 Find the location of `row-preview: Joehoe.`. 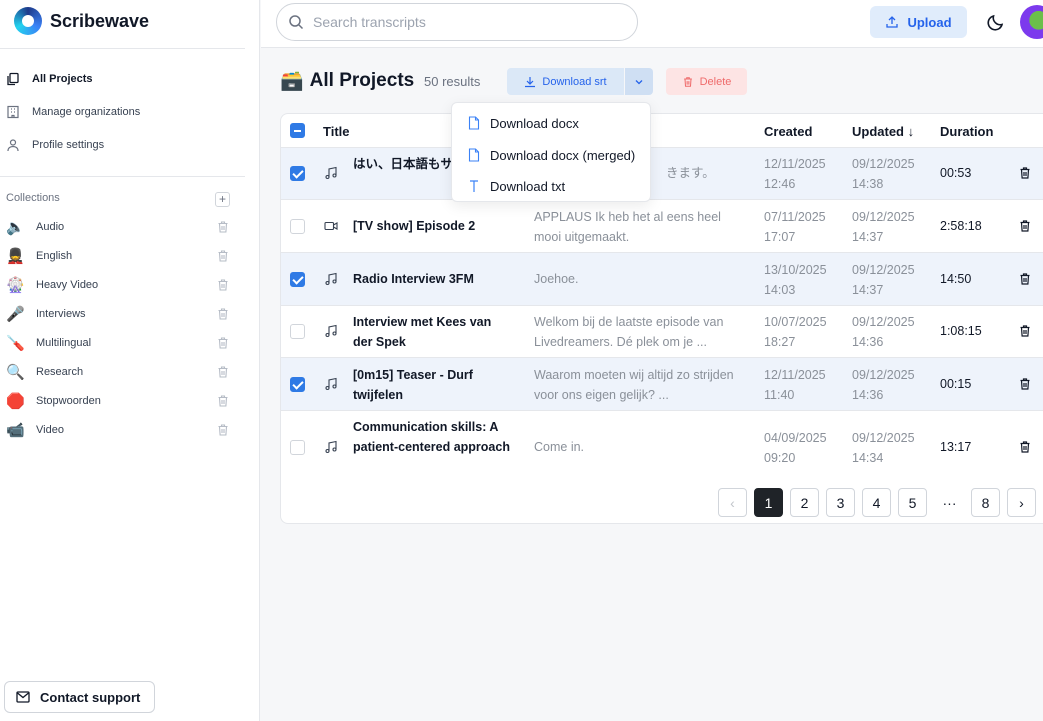

row-preview: Joehoe. is located at coordinates (556, 279).